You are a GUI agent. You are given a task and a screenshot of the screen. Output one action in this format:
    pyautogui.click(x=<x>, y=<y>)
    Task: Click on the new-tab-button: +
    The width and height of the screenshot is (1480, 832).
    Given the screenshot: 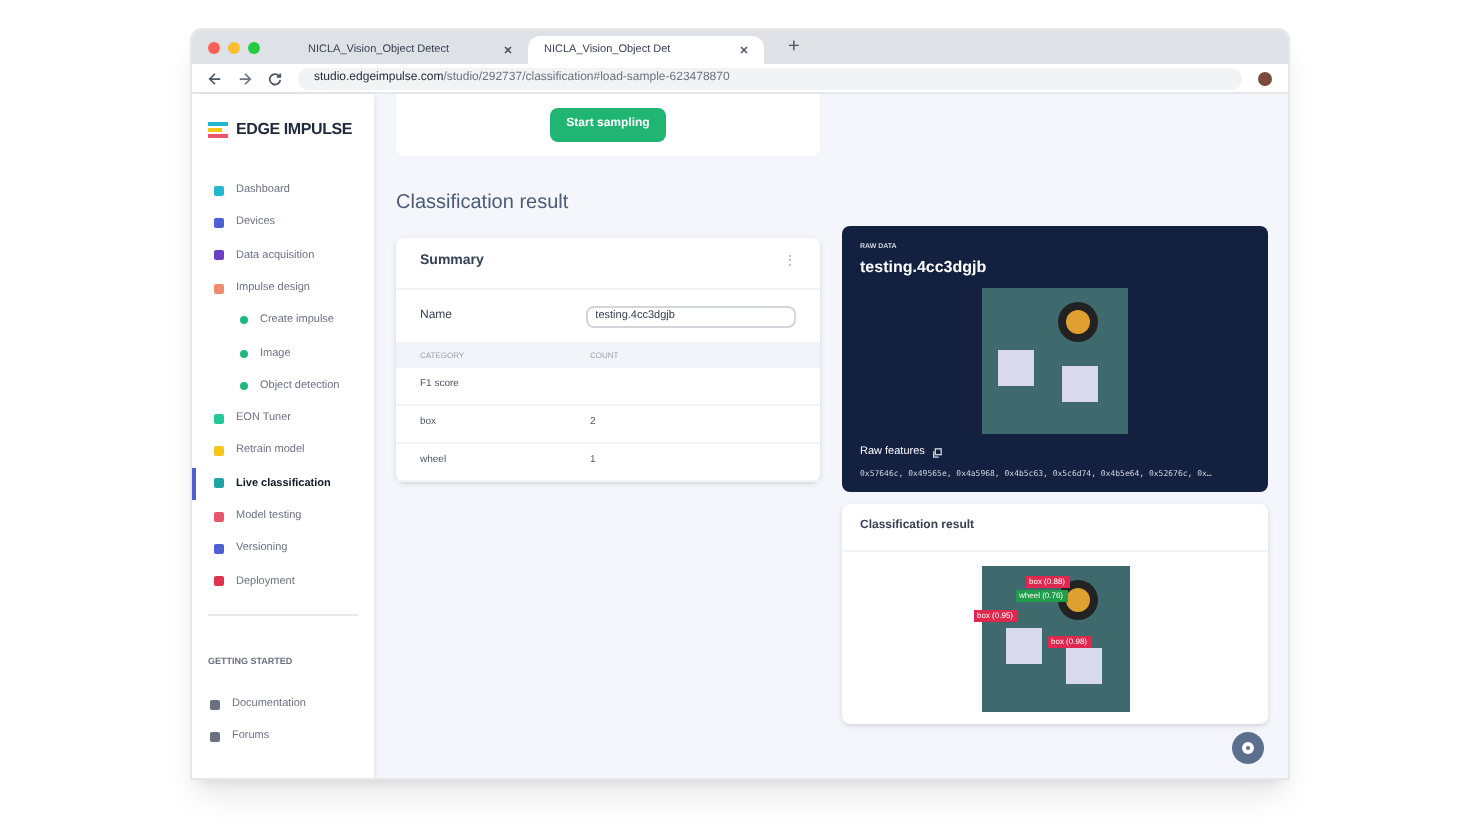 What is the action you would take?
    pyautogui.click(x=794, y=47)
    